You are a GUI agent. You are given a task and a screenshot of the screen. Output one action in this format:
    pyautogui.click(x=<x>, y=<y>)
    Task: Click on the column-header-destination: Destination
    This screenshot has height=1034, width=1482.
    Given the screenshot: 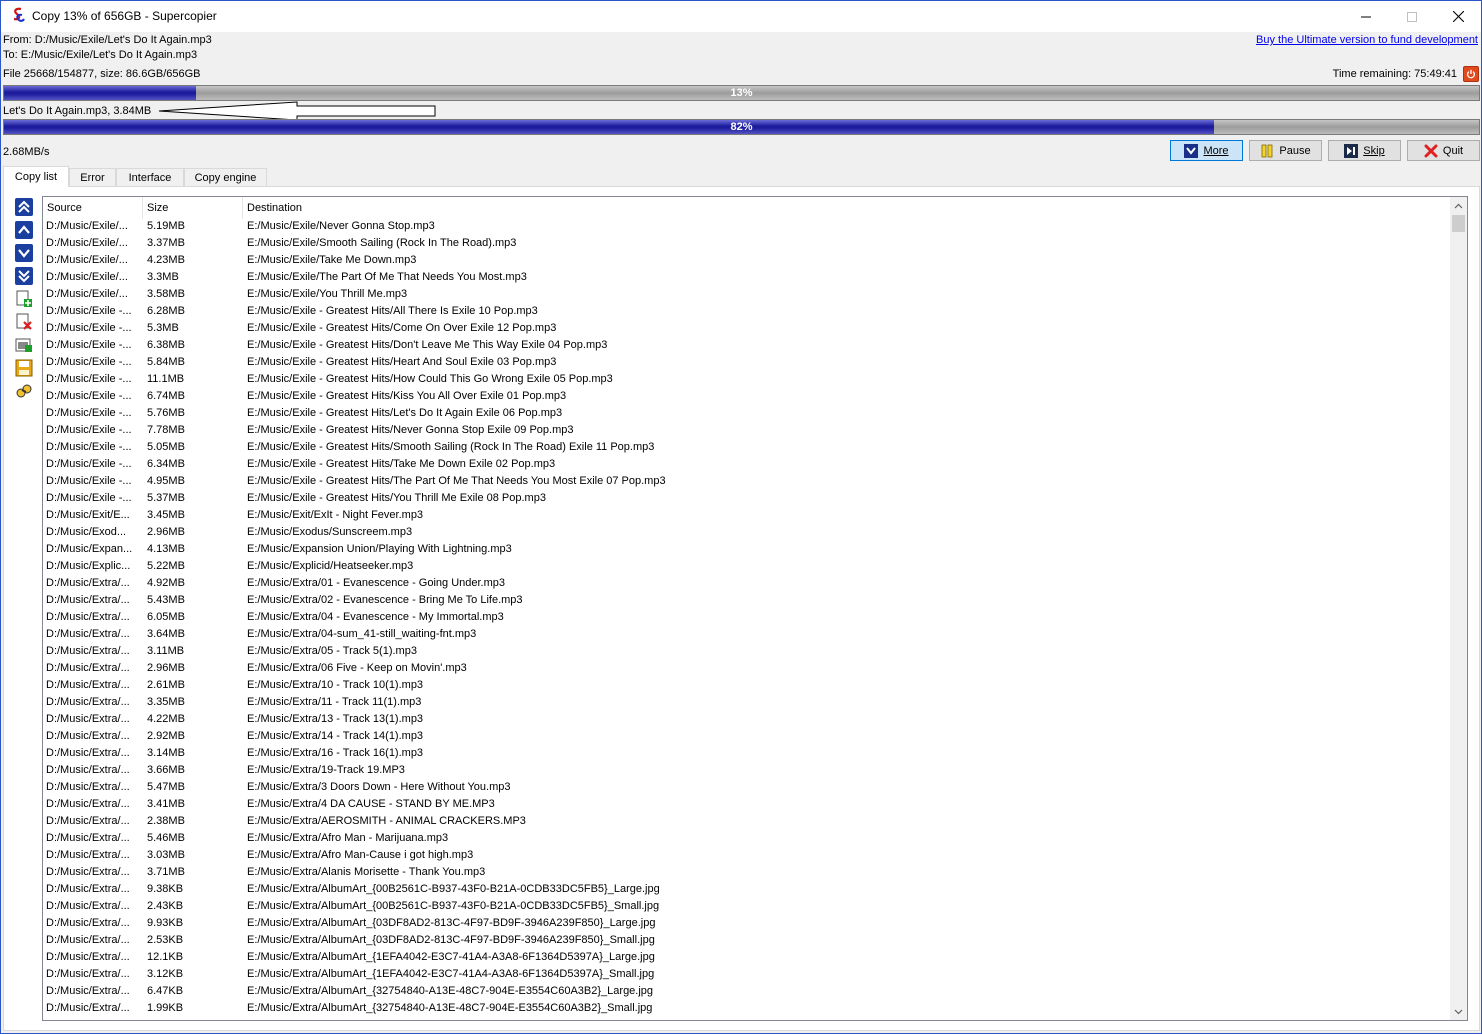 What is the action you would take?
    pyautogui.click(x=847, y=208)
    